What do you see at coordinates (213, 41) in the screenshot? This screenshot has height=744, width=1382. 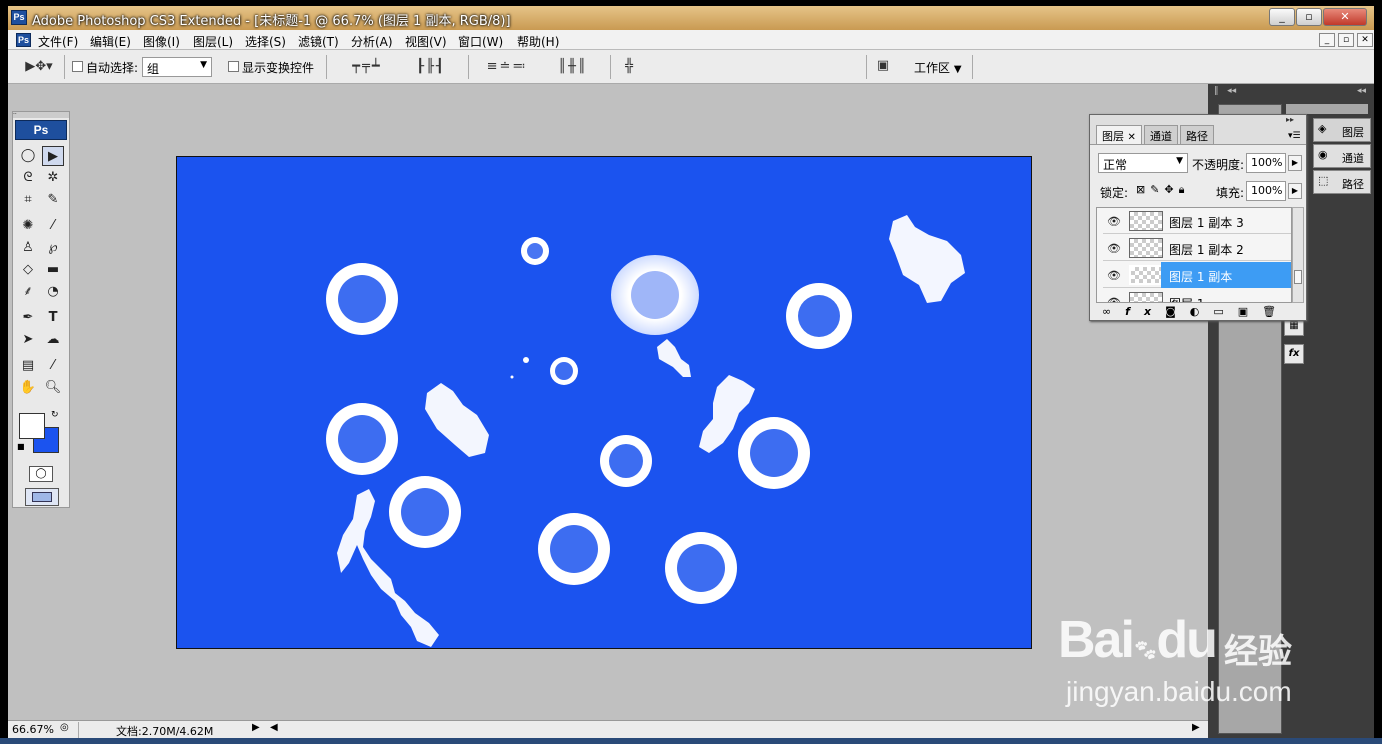 I see `menu-layer: 图层(L)` at bounding box center [213, 41].